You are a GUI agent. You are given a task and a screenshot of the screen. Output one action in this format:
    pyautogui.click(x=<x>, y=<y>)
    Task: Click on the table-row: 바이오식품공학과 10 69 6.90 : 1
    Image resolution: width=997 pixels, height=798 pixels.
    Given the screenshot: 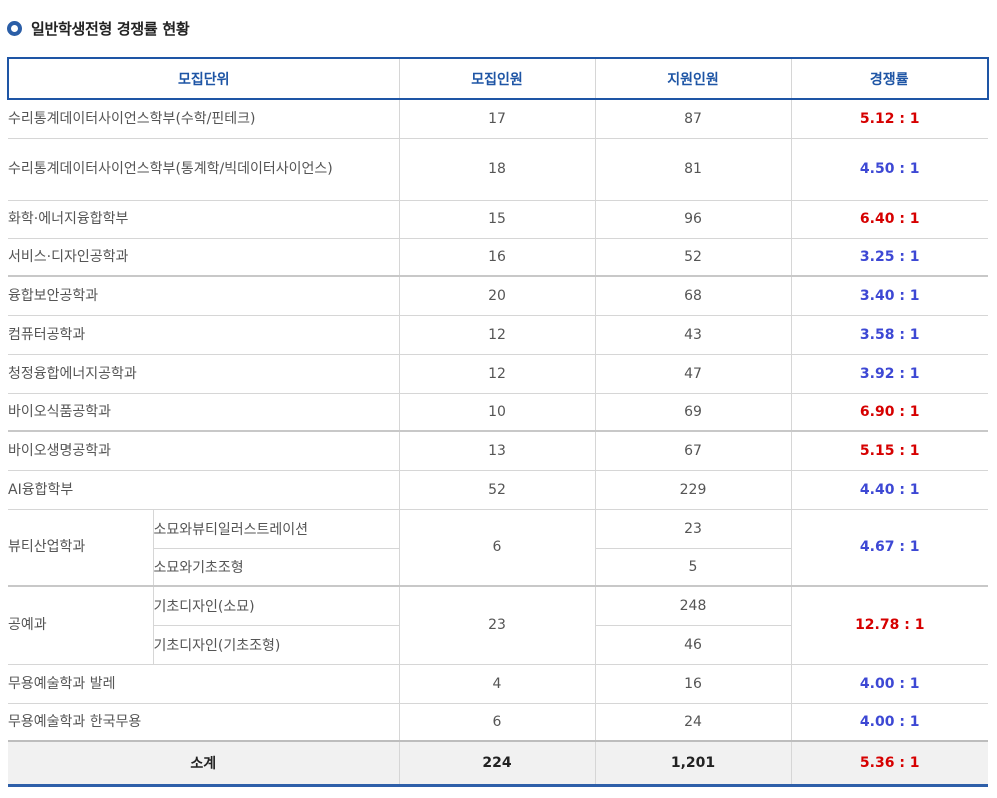 What is the action you would take?
    pyautogui.click(x=498, y=412)
    